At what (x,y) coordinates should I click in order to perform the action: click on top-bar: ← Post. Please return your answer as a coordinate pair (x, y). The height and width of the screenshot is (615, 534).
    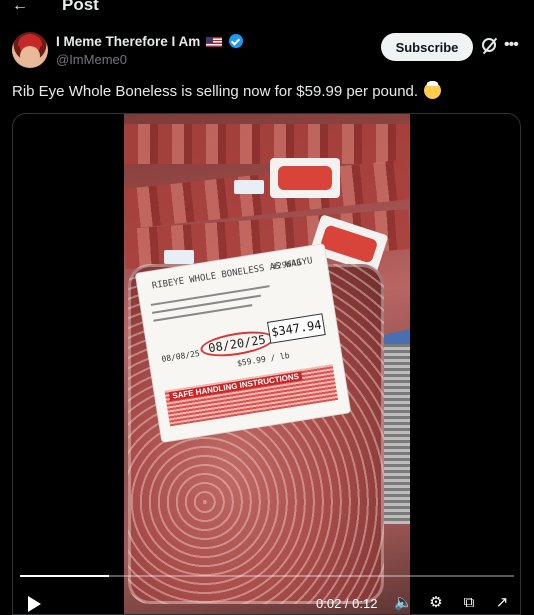
    Looking at the image, I should click on (267, 9).